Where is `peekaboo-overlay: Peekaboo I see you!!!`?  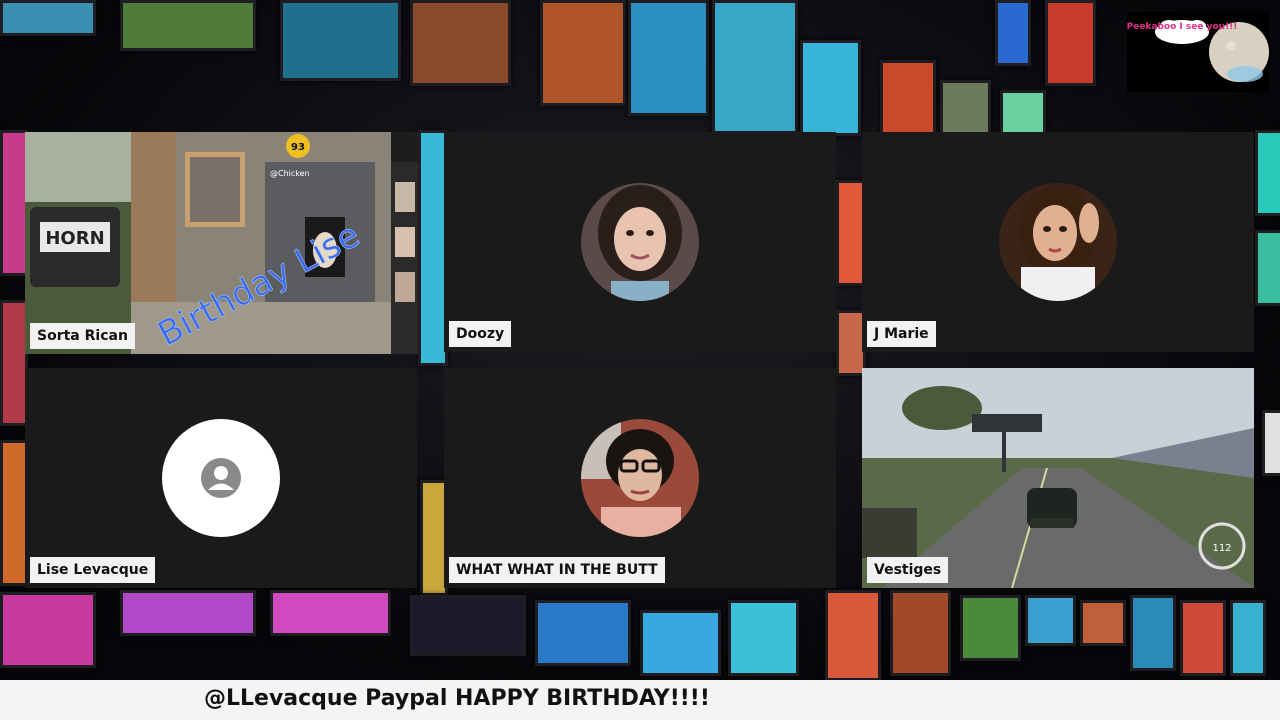
peekaboo-overlay: Peekaboo I see you!!! is located at coordinates (1198, 52).